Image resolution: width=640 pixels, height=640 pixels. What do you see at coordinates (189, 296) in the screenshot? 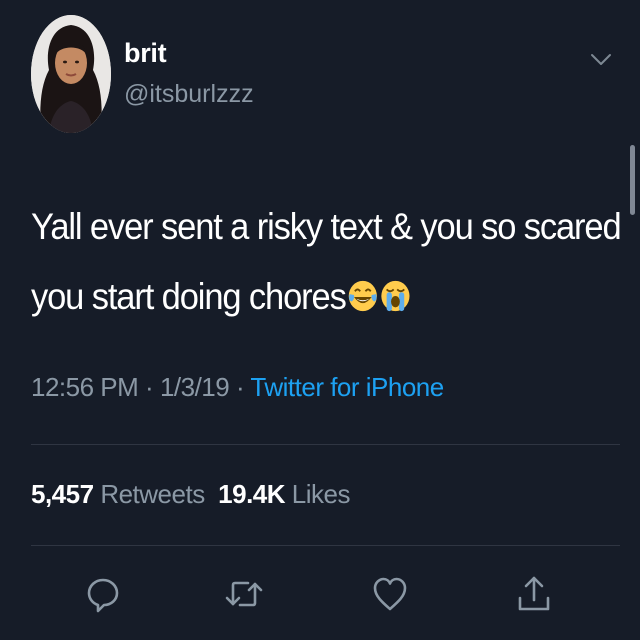
I see `tweet-line-2-text: you start doing chores` at bounding box center [189, 296].